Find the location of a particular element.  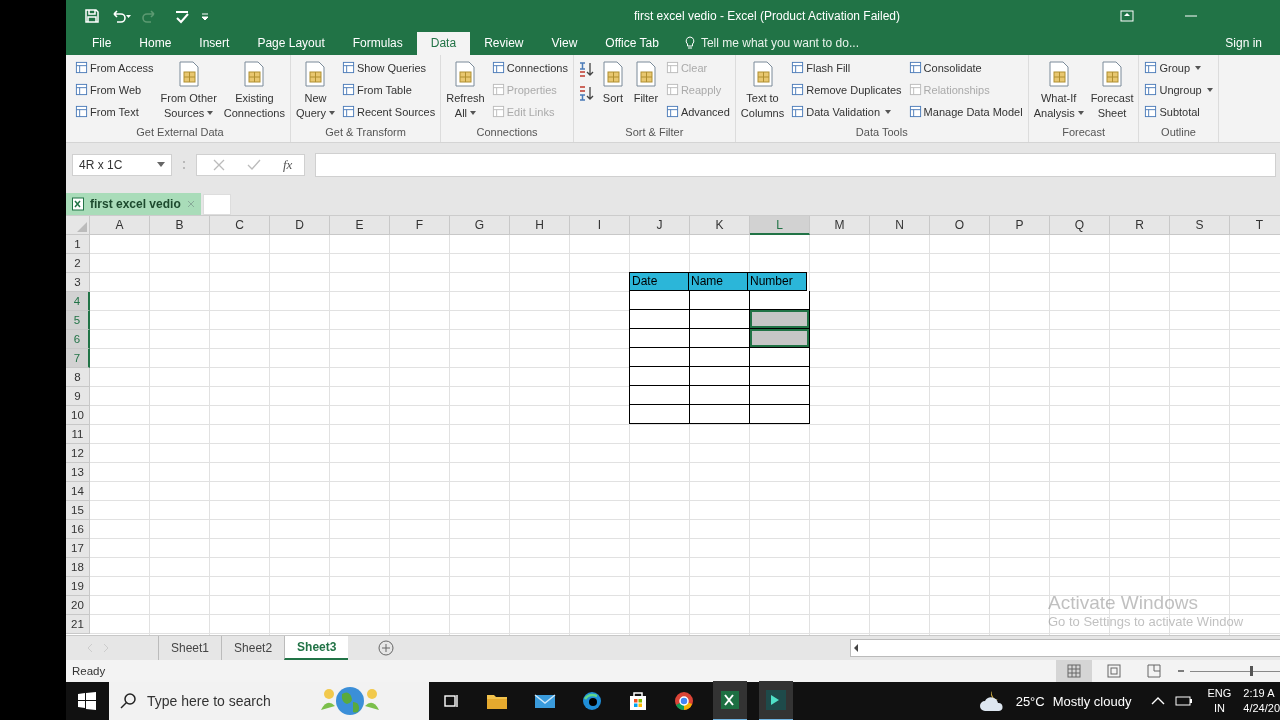

ribbon-button: Connections is located at coordinates (529, 67).